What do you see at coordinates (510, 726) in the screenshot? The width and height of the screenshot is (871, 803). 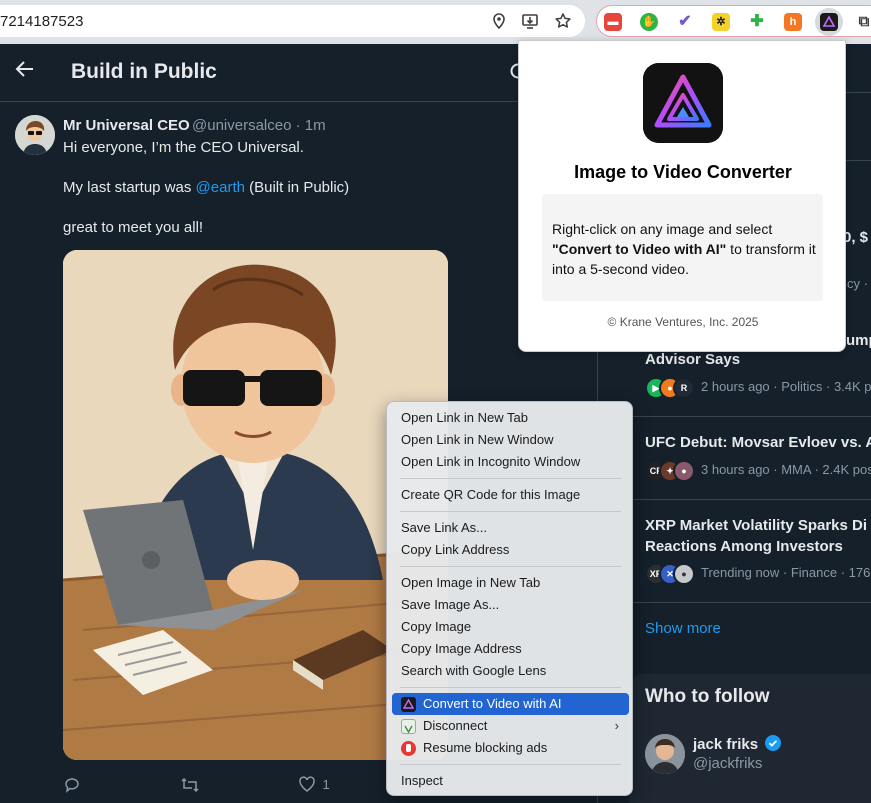 I see `menu-item-disconnect: Disconnect ›` at bounding box center [510, 726].